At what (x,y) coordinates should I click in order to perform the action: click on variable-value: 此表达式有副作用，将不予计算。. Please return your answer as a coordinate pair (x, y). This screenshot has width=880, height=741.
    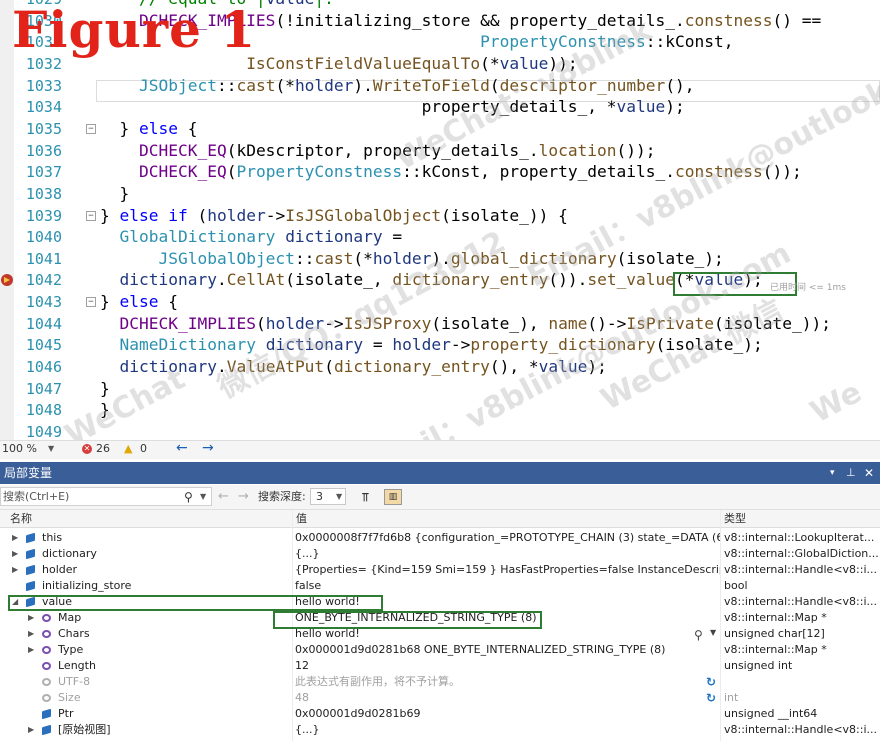
    Looking at the image, I should click on (507, 682).